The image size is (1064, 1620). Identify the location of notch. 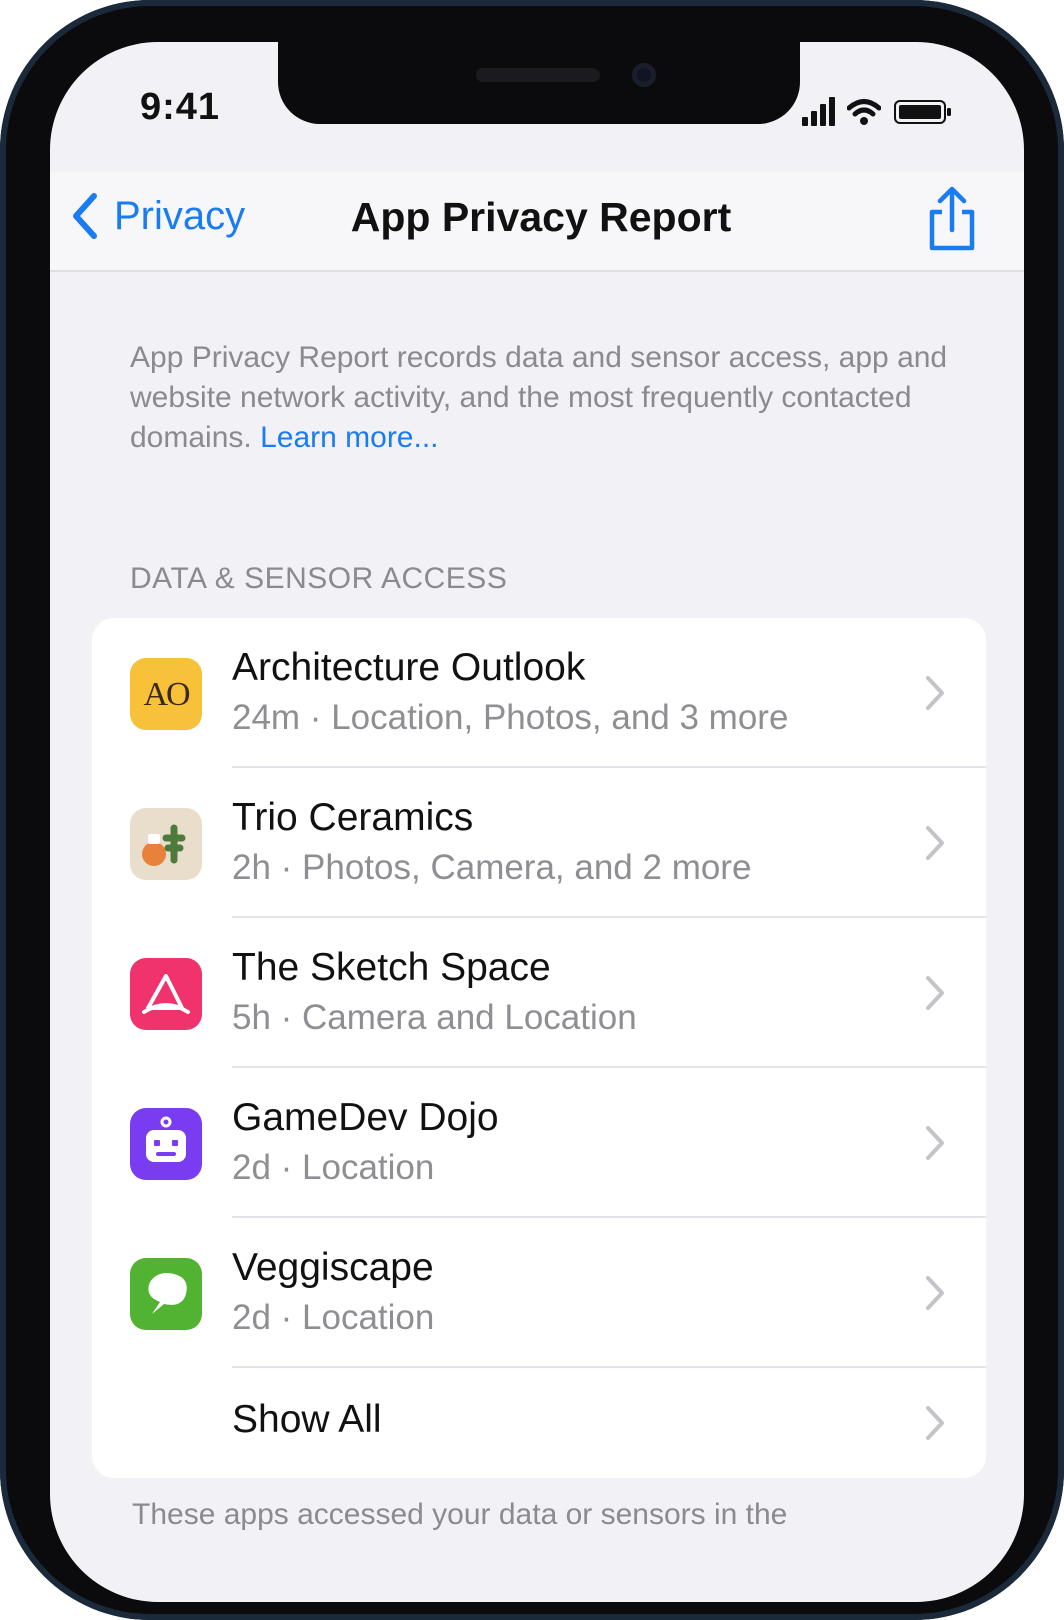
(539, 83).